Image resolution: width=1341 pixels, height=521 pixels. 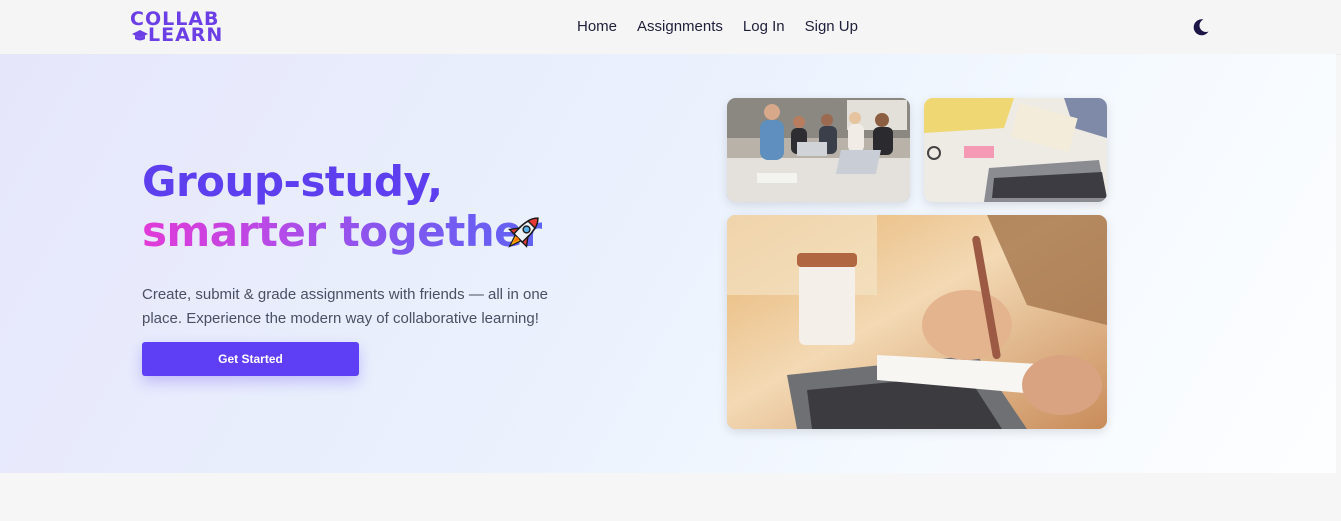 I want to click on get-started-button: Get Started, so click(x=250, y=359).